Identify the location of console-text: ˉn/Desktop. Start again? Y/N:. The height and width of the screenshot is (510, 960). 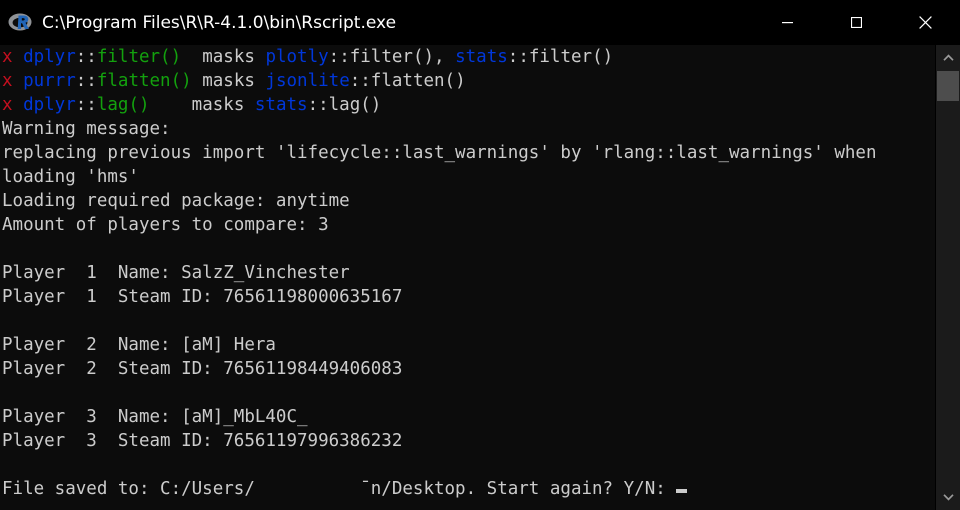
(518, 489).